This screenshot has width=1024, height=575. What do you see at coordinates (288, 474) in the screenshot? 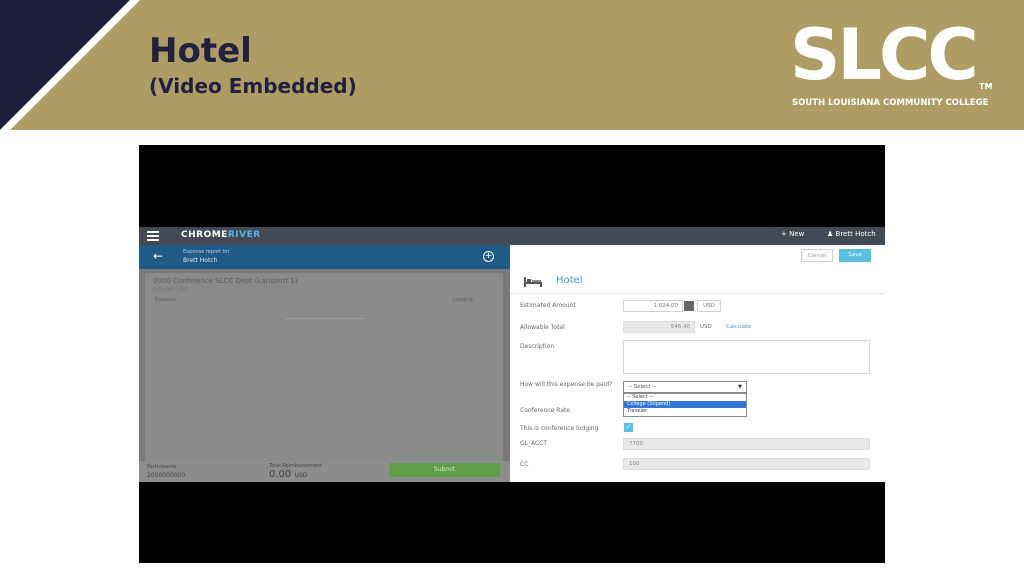
I see `total-reimbursement-value: 0.00 USD` at bounding box center [288, 474].